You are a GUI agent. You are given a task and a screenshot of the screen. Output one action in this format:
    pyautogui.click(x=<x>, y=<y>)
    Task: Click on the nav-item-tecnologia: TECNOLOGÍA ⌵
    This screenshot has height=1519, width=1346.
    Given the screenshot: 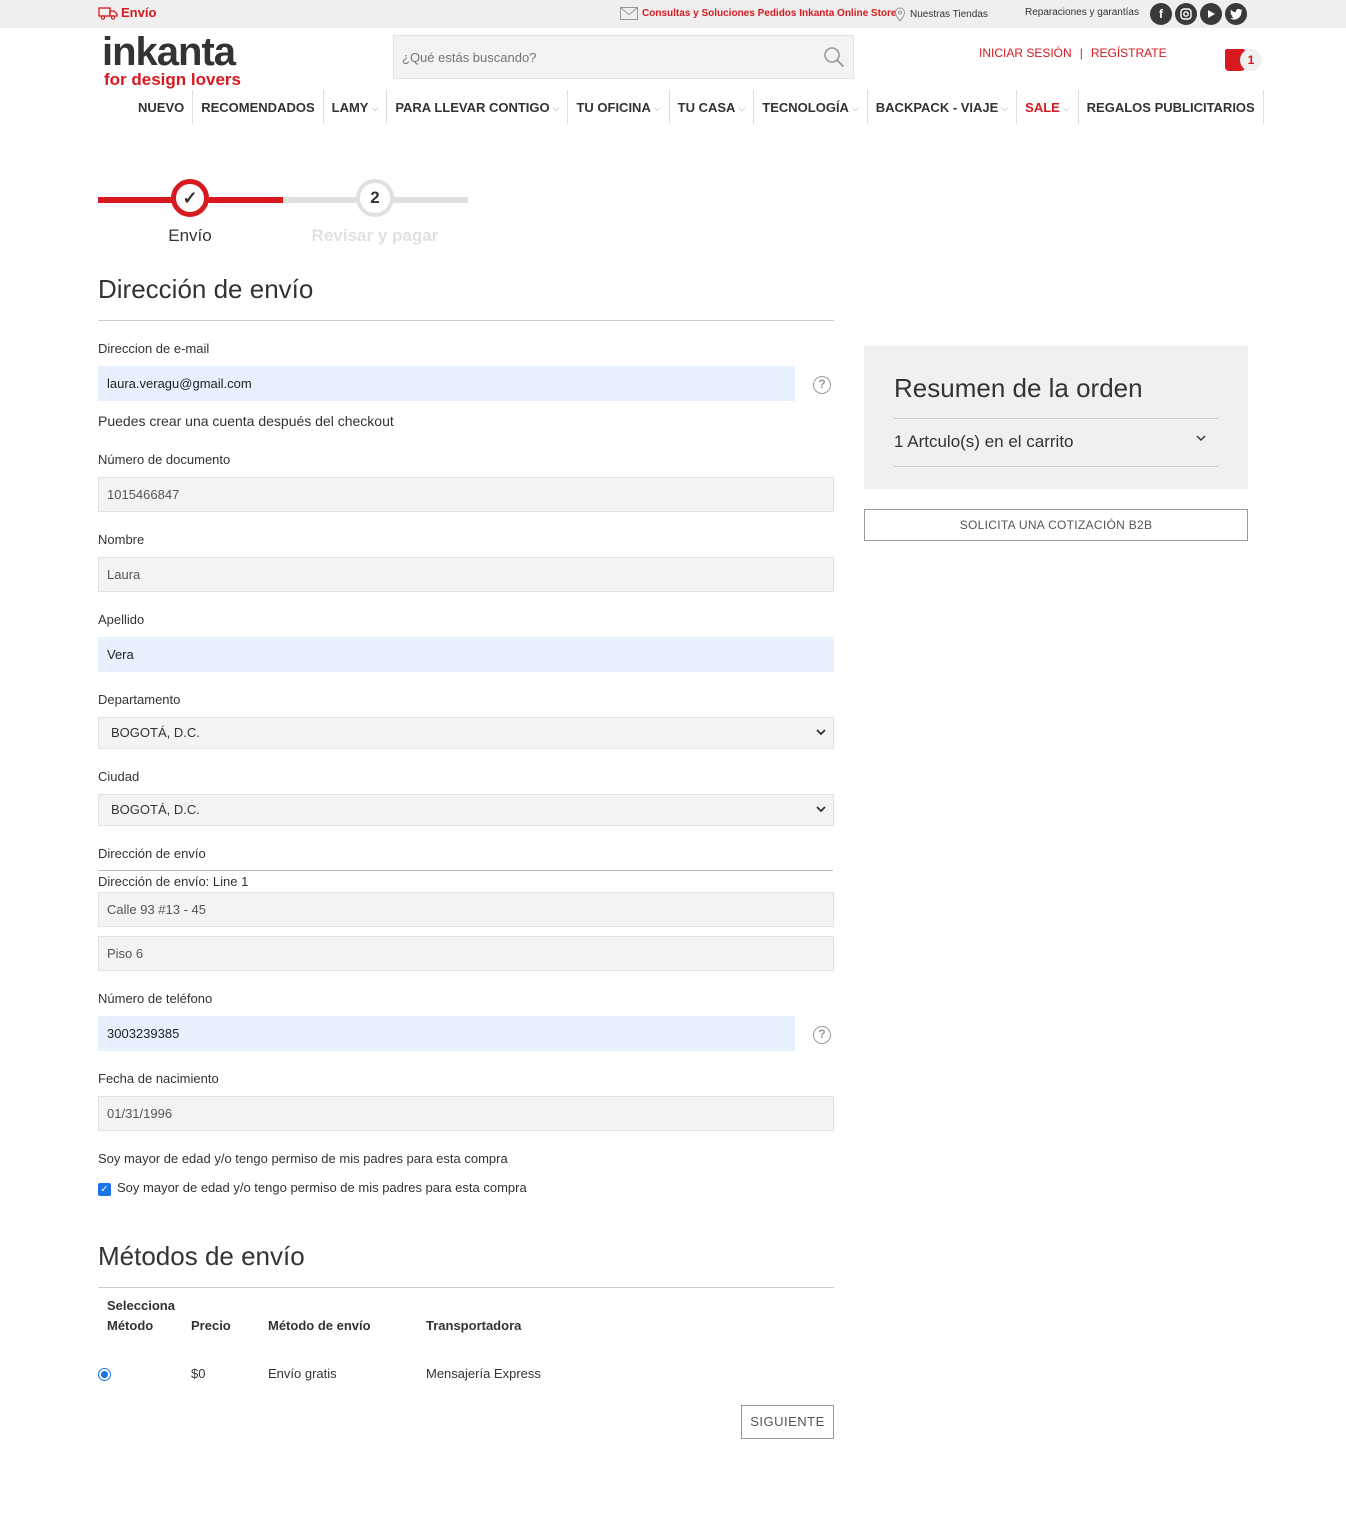 What is the action you would take?
    pyautogui.click(x=811, y=107)
    